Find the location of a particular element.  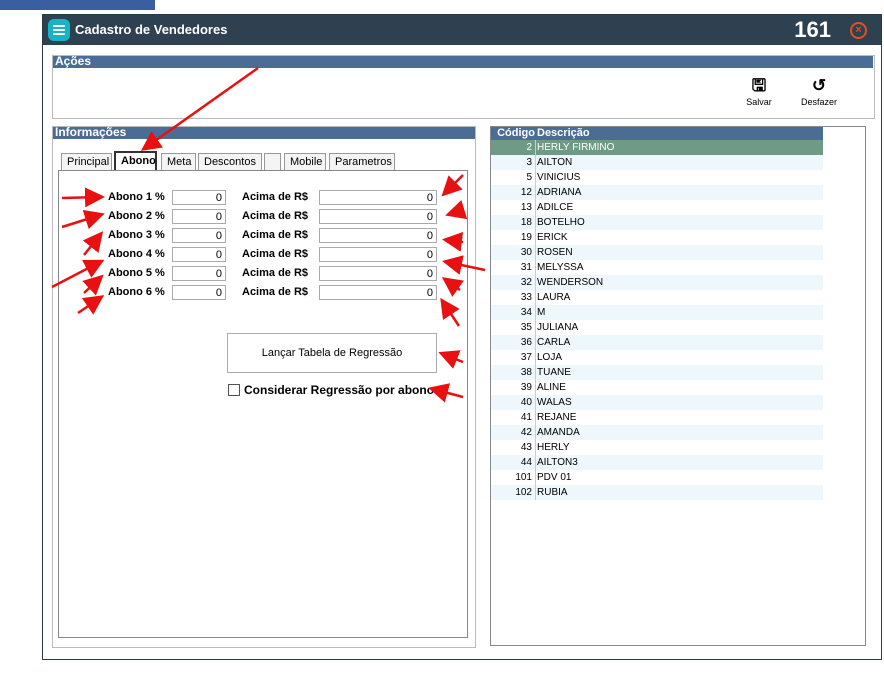

acima-1-label: Acima de R$ is located at coordinates (275, 197).